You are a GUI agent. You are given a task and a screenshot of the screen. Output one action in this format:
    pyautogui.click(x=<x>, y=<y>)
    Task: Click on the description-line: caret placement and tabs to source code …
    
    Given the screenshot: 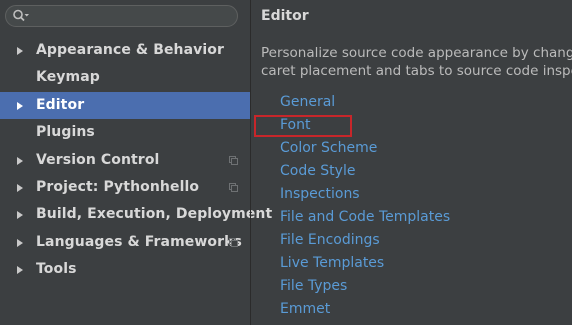 What is the action you would take?
    pyautogui.click(x=416, y=71)
    